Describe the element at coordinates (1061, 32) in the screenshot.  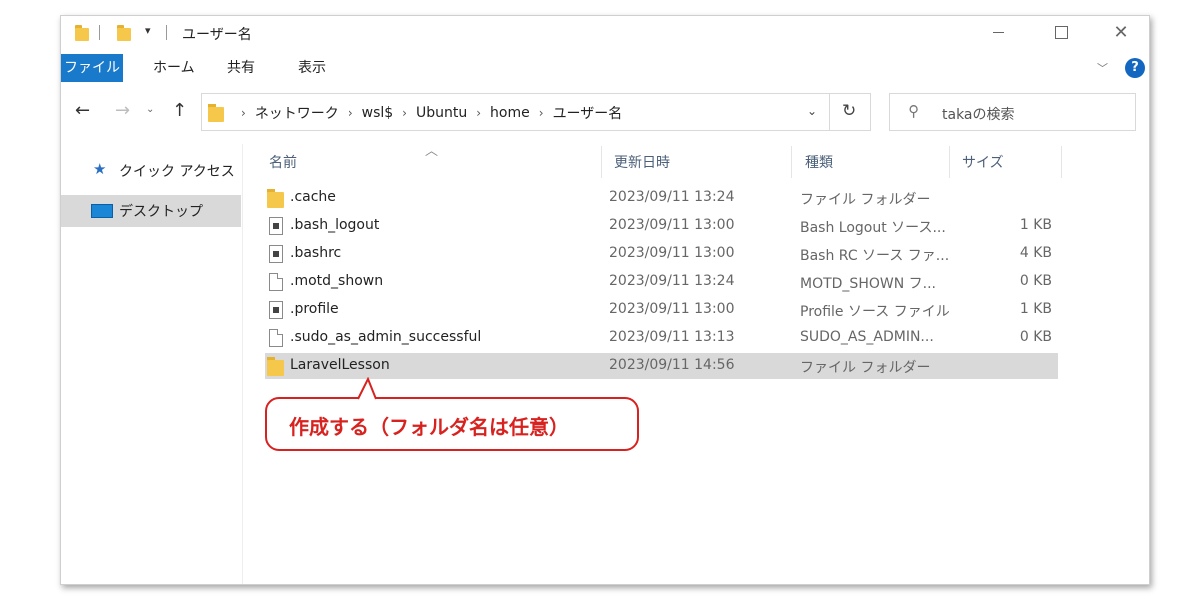
I see `maximize-button` at that location.